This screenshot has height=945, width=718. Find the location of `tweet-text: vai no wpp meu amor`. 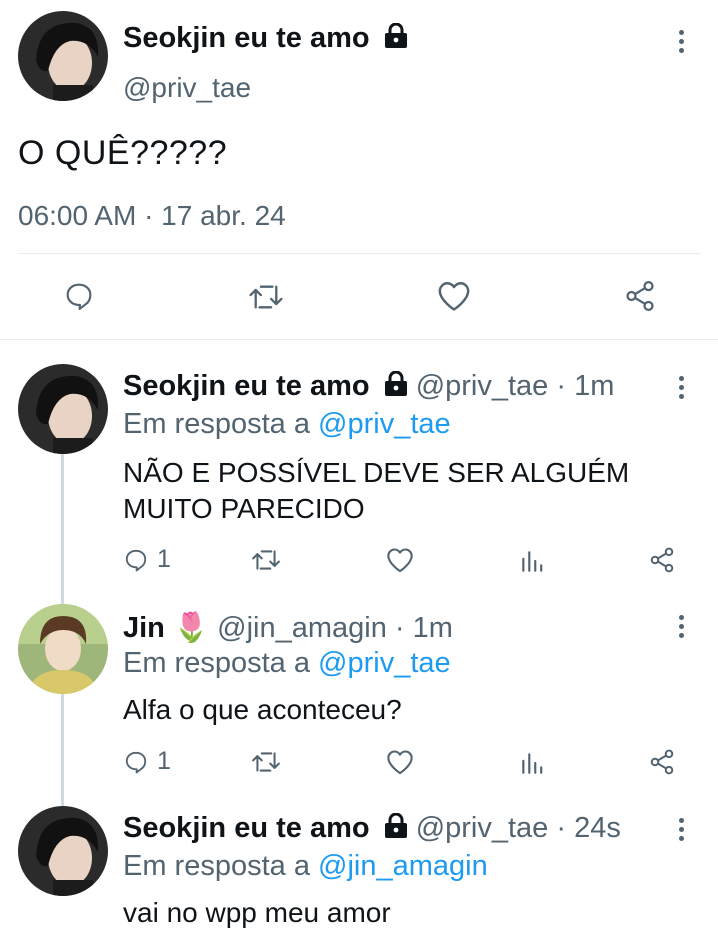

tweet-text: vai no wpp meu amor is located at coordinates (257, 912).